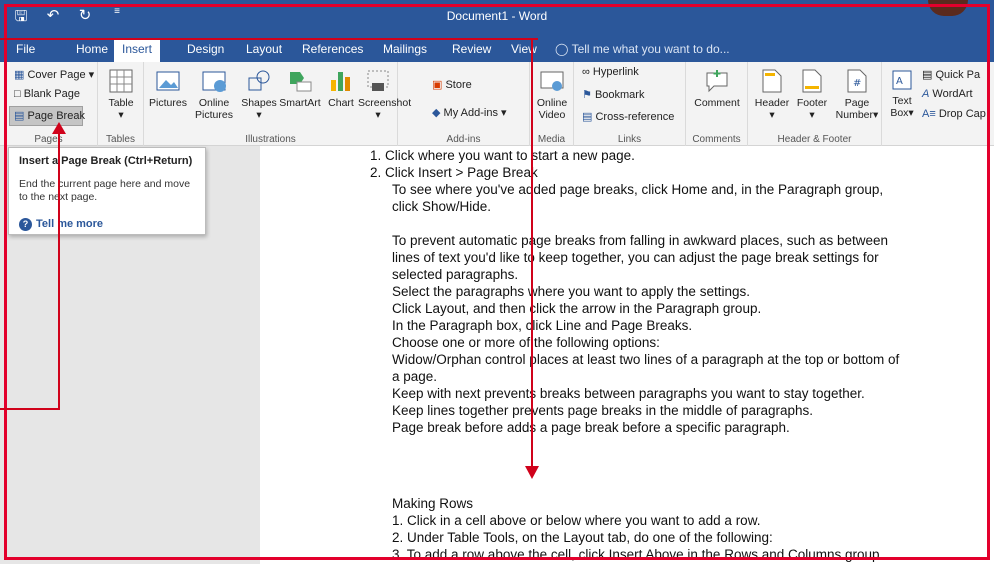  What do you see at coordinates (19, 116) in the screenshot?
I see `page-break-icon: ▤` at bounding box center [19, 116].